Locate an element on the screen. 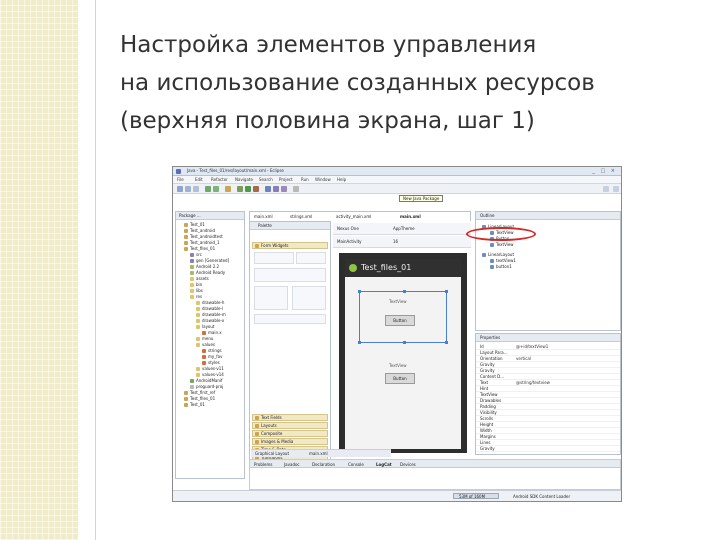  new-class-icon is located at coordinates (284, 189).